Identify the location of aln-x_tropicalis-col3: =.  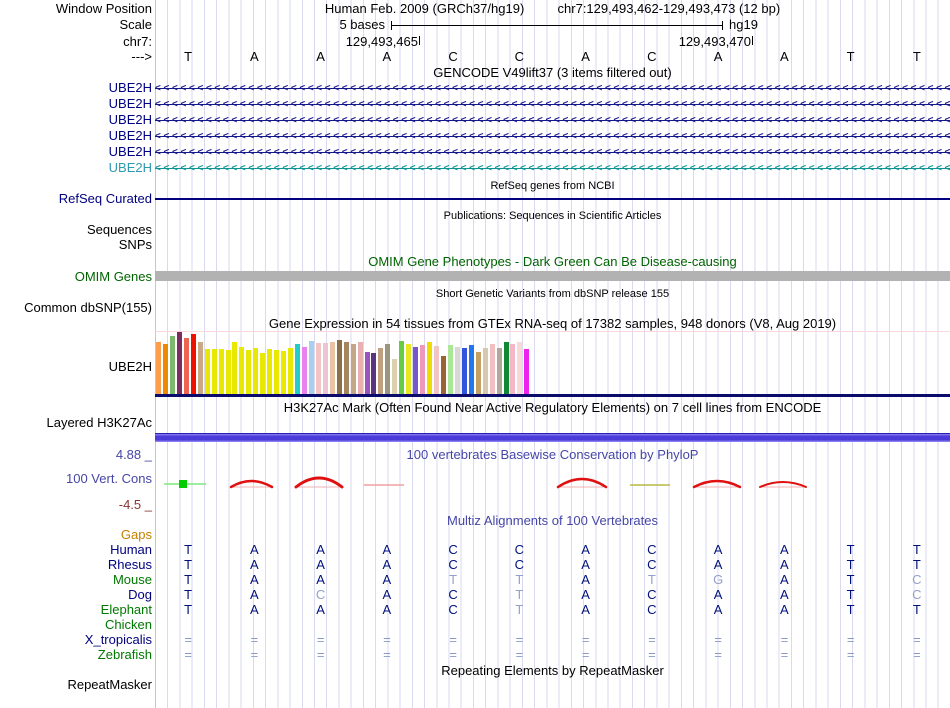
(320, 639).